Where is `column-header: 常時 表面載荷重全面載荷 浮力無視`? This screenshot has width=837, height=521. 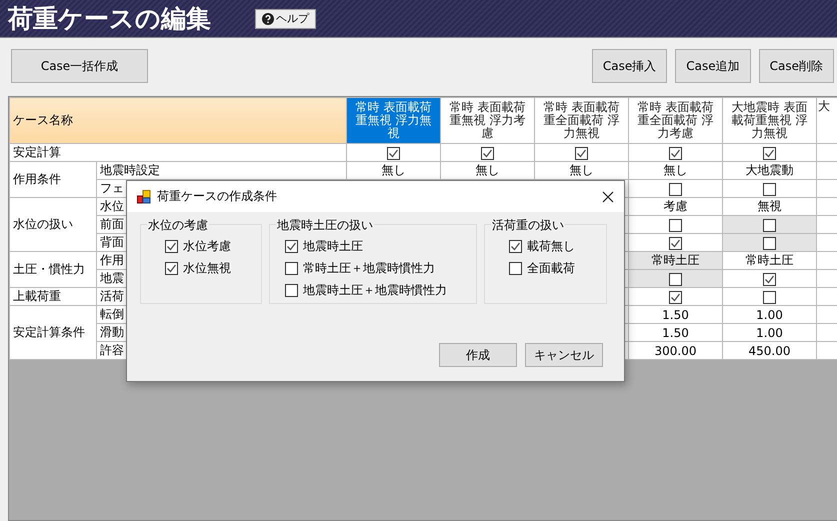 column-header: 常時 表面載荷重全面載荷 浮力無視 is located at coordinates (581, 121).